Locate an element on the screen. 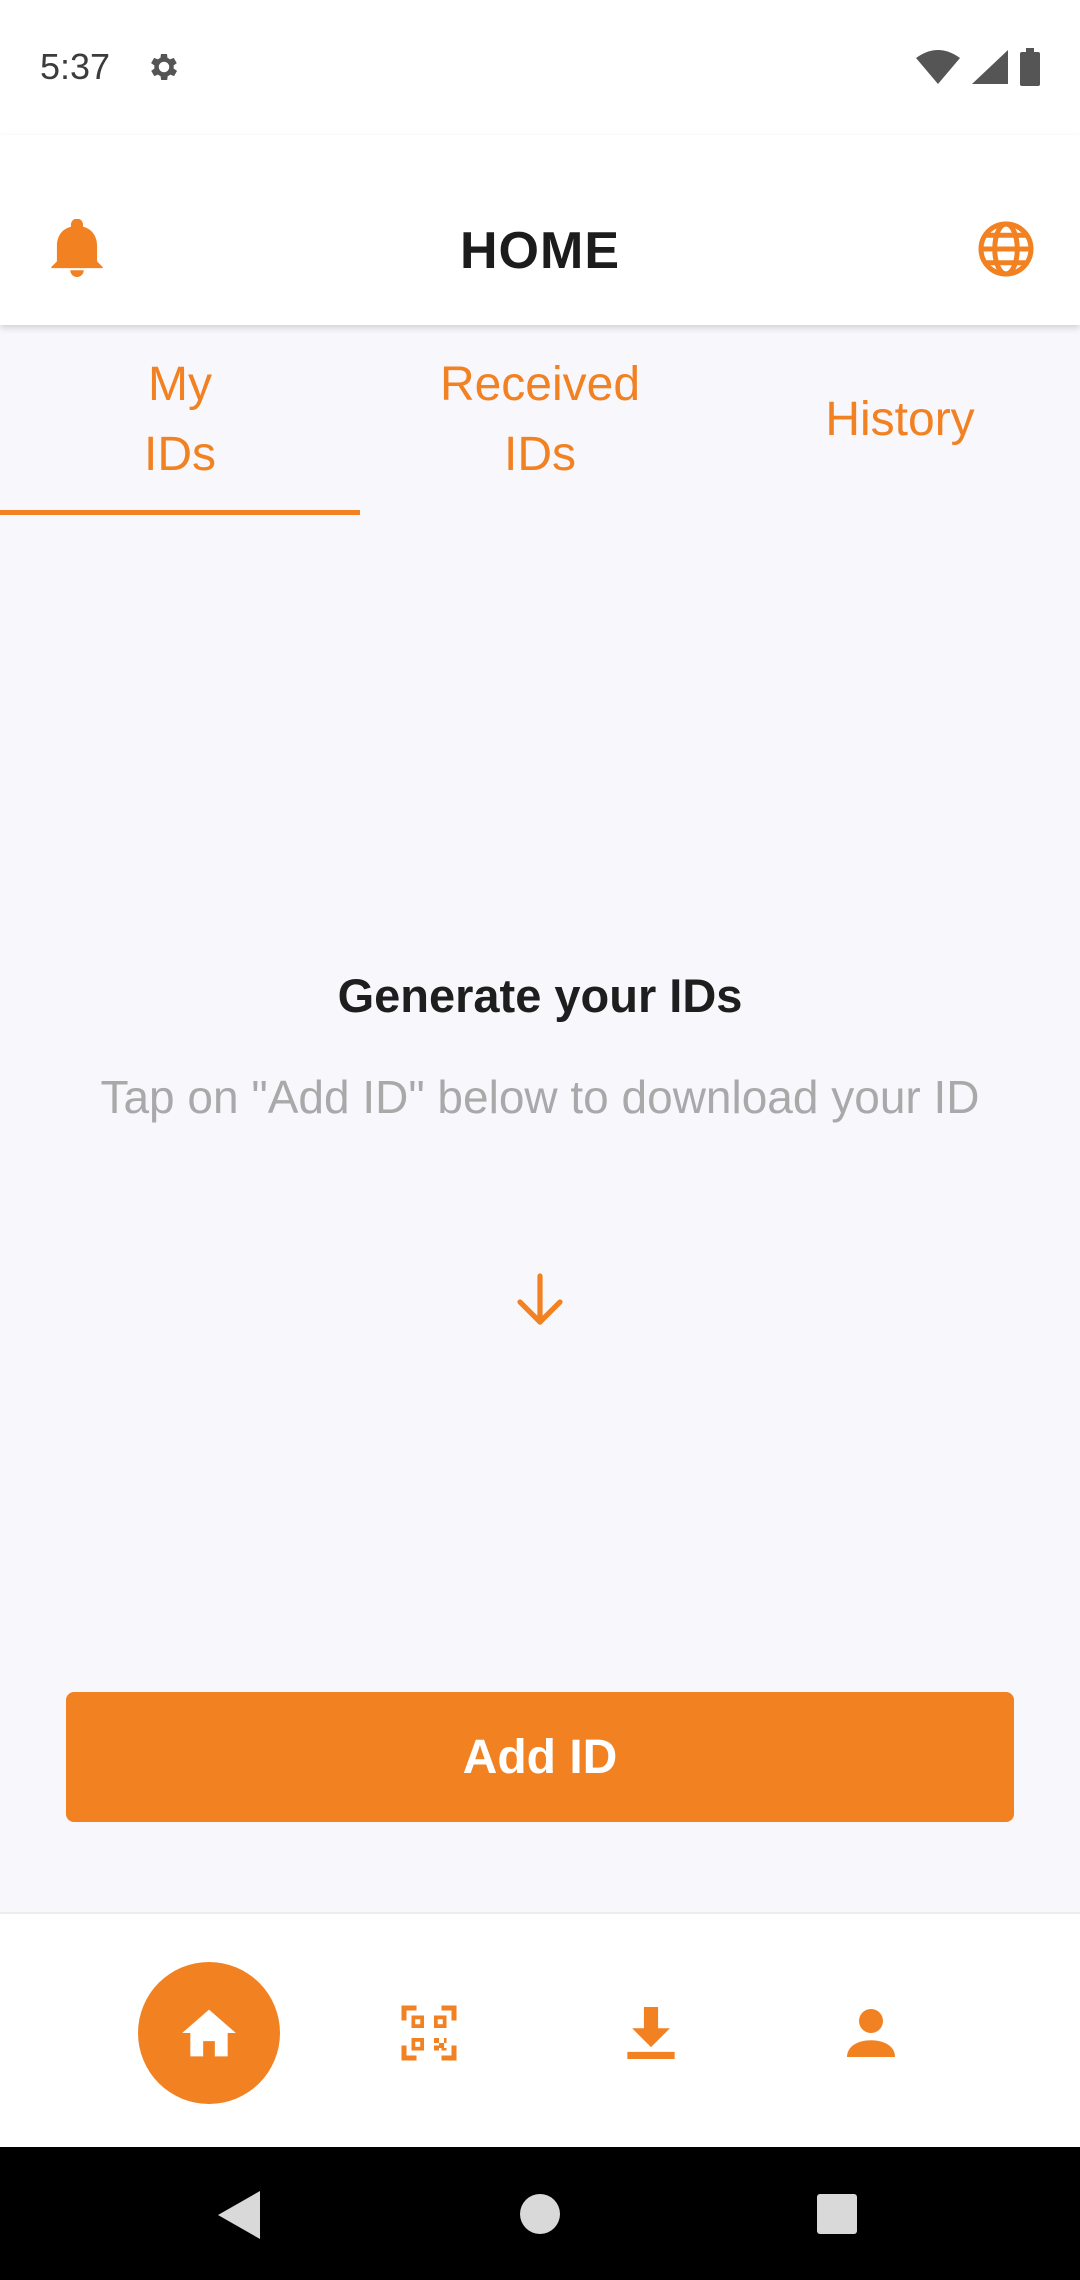  tab-received-ids-label: Received IDs is located at coordinates (540, 419).